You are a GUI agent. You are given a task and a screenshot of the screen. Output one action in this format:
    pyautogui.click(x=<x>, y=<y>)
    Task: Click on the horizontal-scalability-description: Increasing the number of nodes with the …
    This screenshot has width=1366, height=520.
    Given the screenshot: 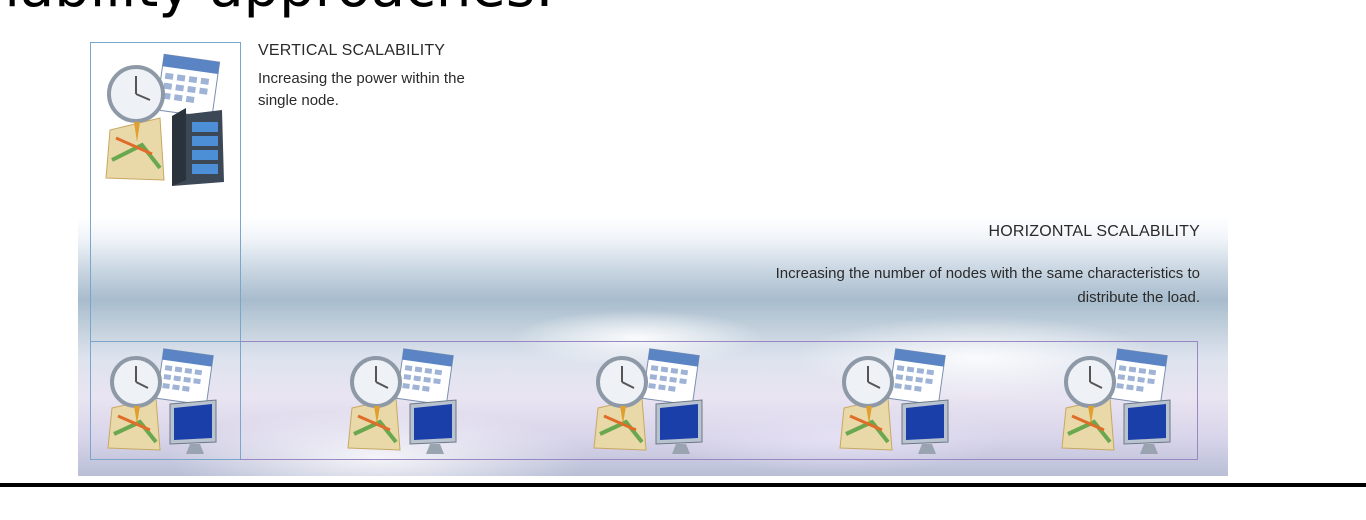 What is the action you would take?
    pyautogui.click(x=987, y=285)
    